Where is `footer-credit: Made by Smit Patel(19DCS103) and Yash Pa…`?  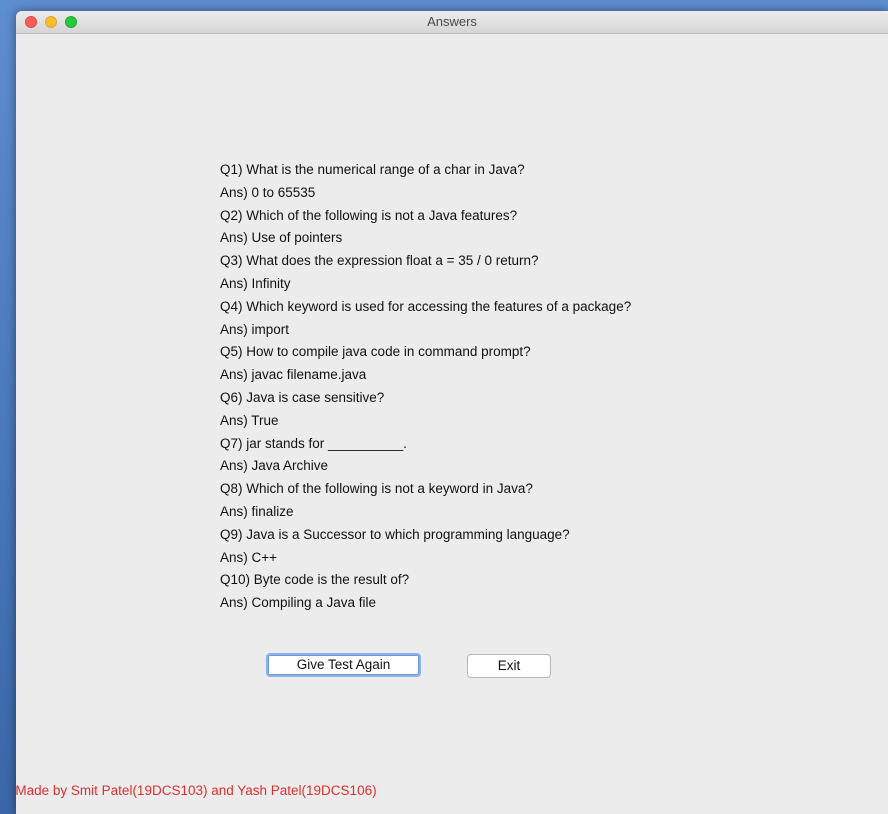 footer-credit: Made by Smit Patel(19DCS103) and Yash Pa… is located at coordinates (324, 790).